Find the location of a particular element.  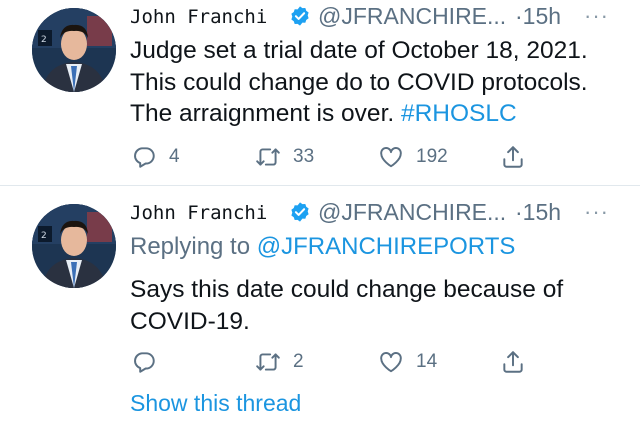

retweet-button: 2 is located at coordinates (279, 362).